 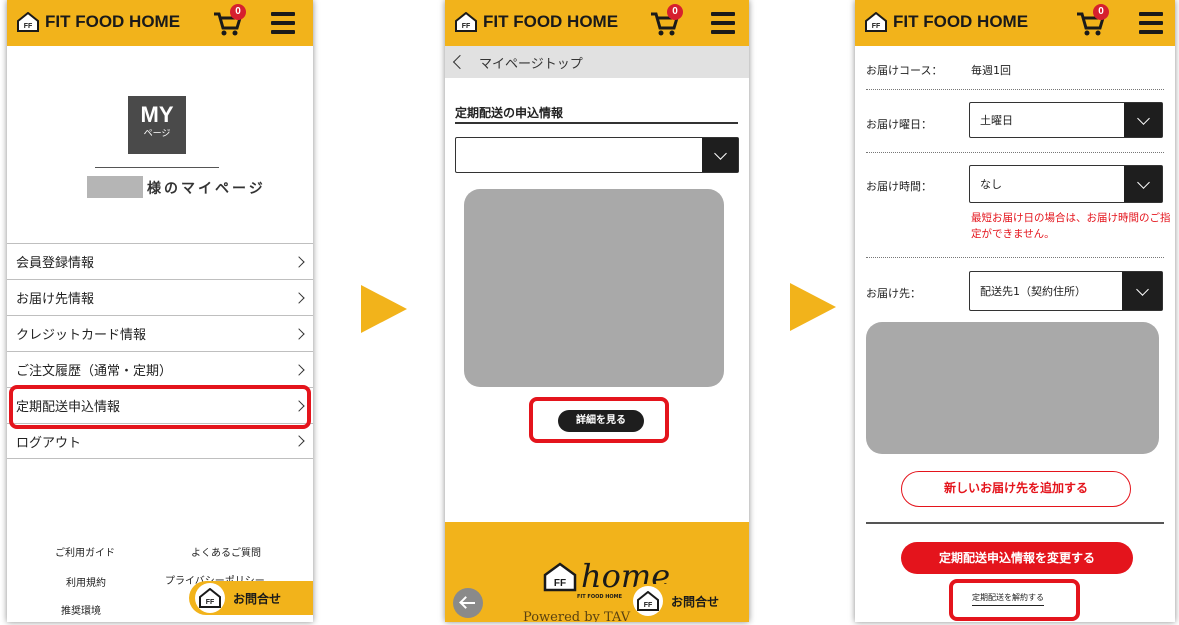 I want to click on breadcrumb: マイページトップ, so click(x=597, y=62).